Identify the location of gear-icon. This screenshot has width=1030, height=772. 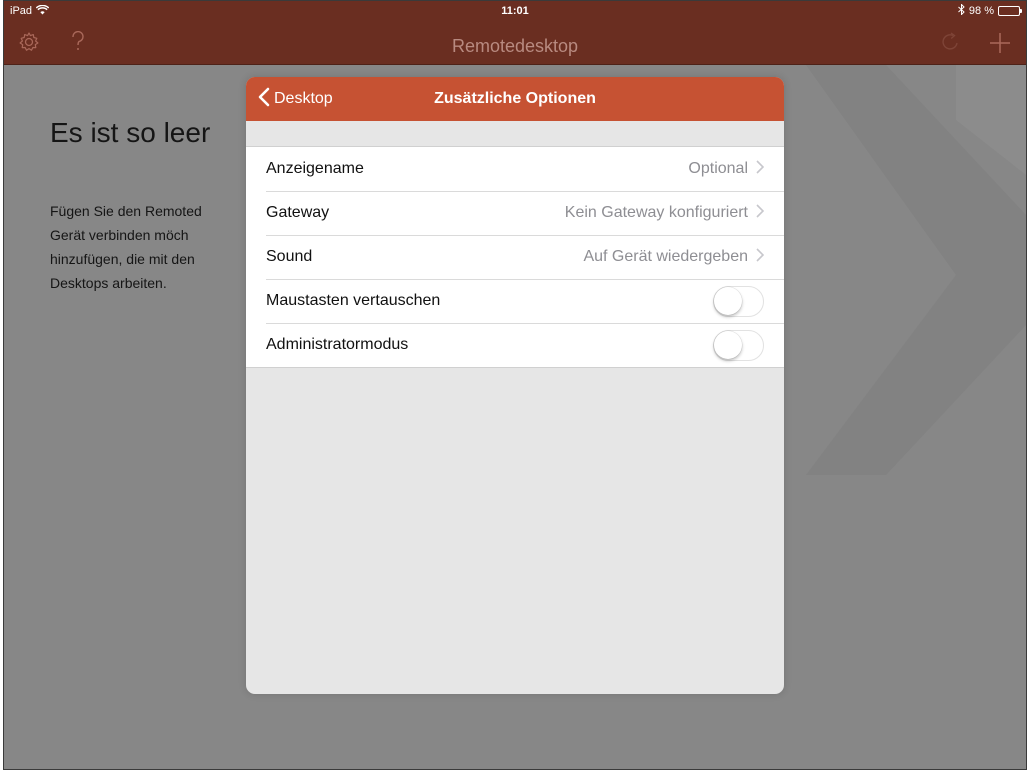
(29, 45).